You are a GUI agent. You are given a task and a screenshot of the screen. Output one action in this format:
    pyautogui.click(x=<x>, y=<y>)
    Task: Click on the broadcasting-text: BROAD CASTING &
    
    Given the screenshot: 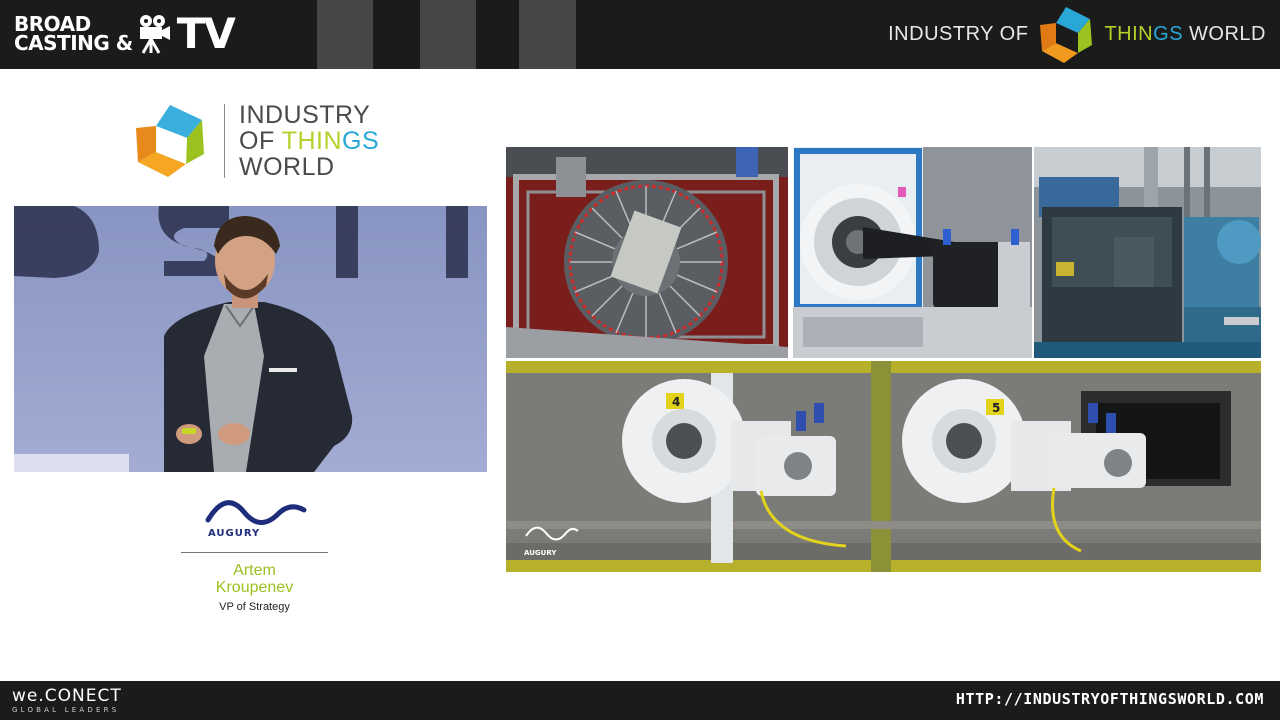 What is the action you would take?
    pyautogui.click(x=73, y=34)
    